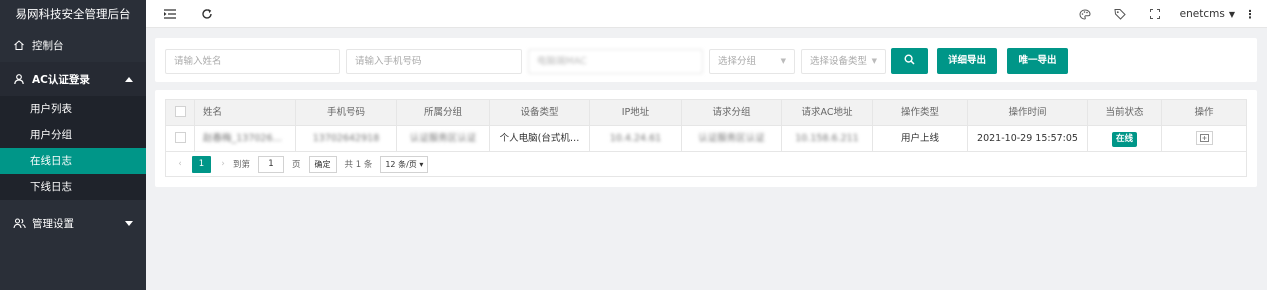 Image resolution: width=1267 pixels, height=290 pixels. I want to click on tag-icon, so click(1120, 14).